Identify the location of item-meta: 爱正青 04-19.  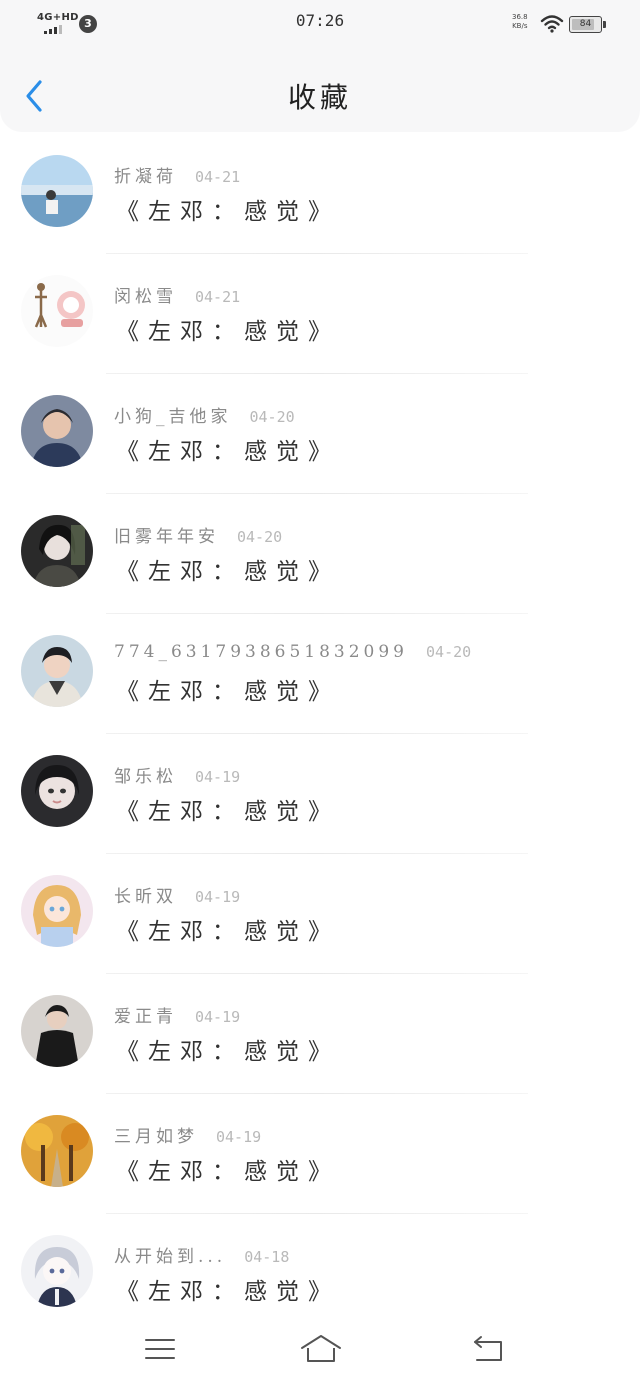
(177, 1014).